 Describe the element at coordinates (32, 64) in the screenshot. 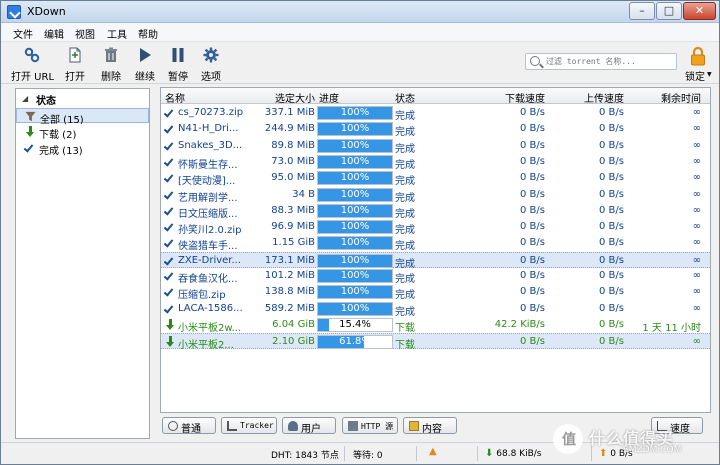

I see `open-url-button: 打开 URL` at that location.